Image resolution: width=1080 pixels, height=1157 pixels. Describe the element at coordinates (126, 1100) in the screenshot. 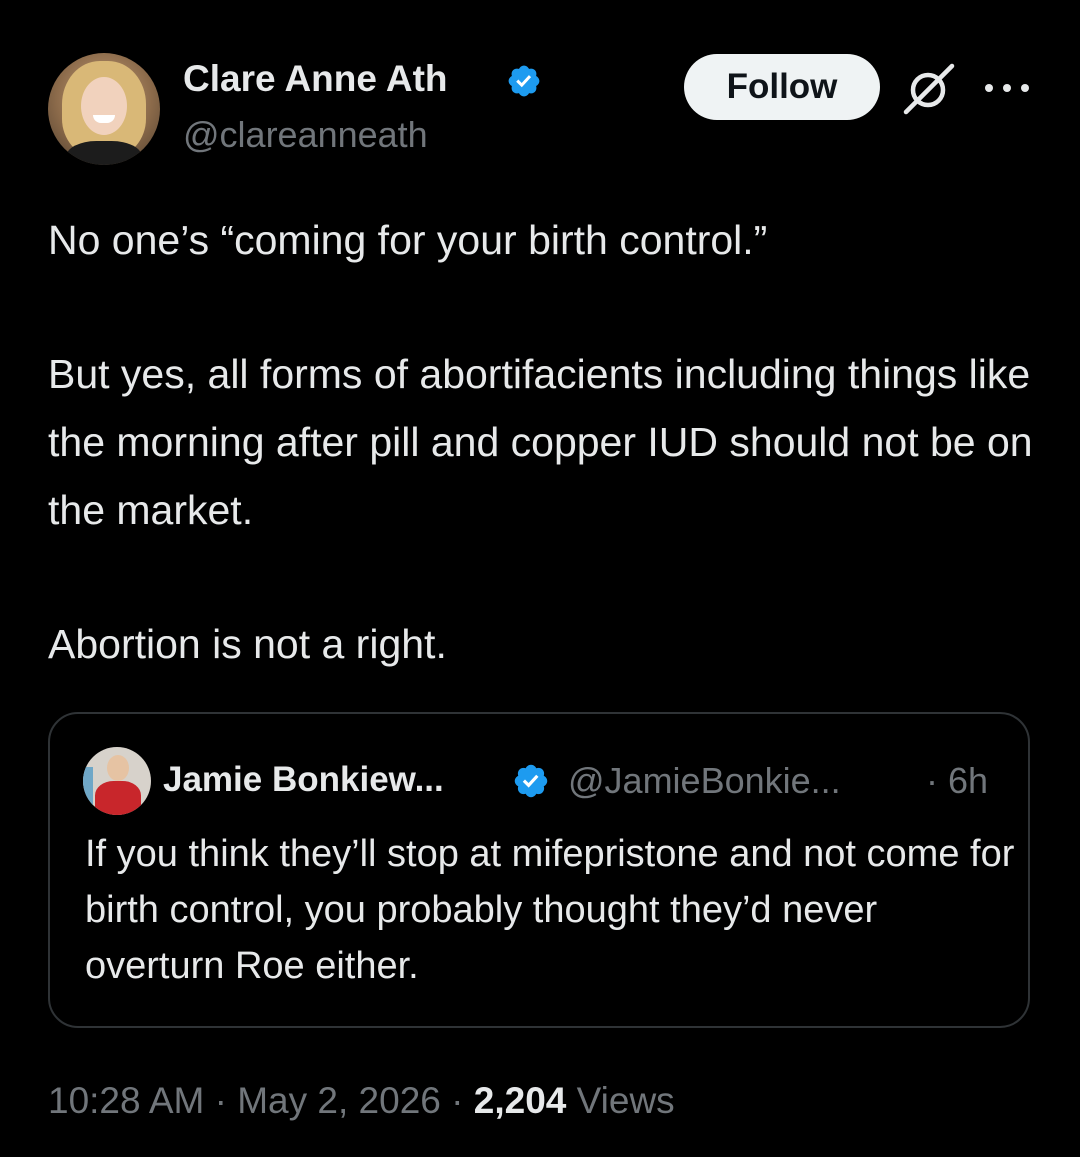

I see `tweet-time: 10:28 AM` at that location.